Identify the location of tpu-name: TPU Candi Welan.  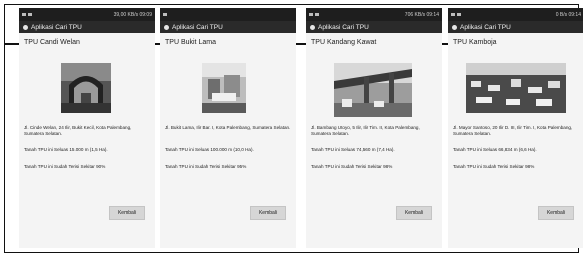
(52, 42).